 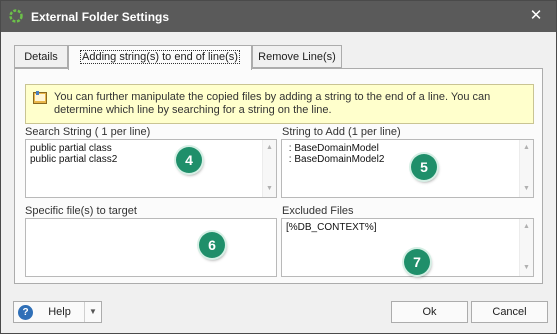 I want to click on specific-files-label: Specific file(s) to target, so click(x=81, y=211).